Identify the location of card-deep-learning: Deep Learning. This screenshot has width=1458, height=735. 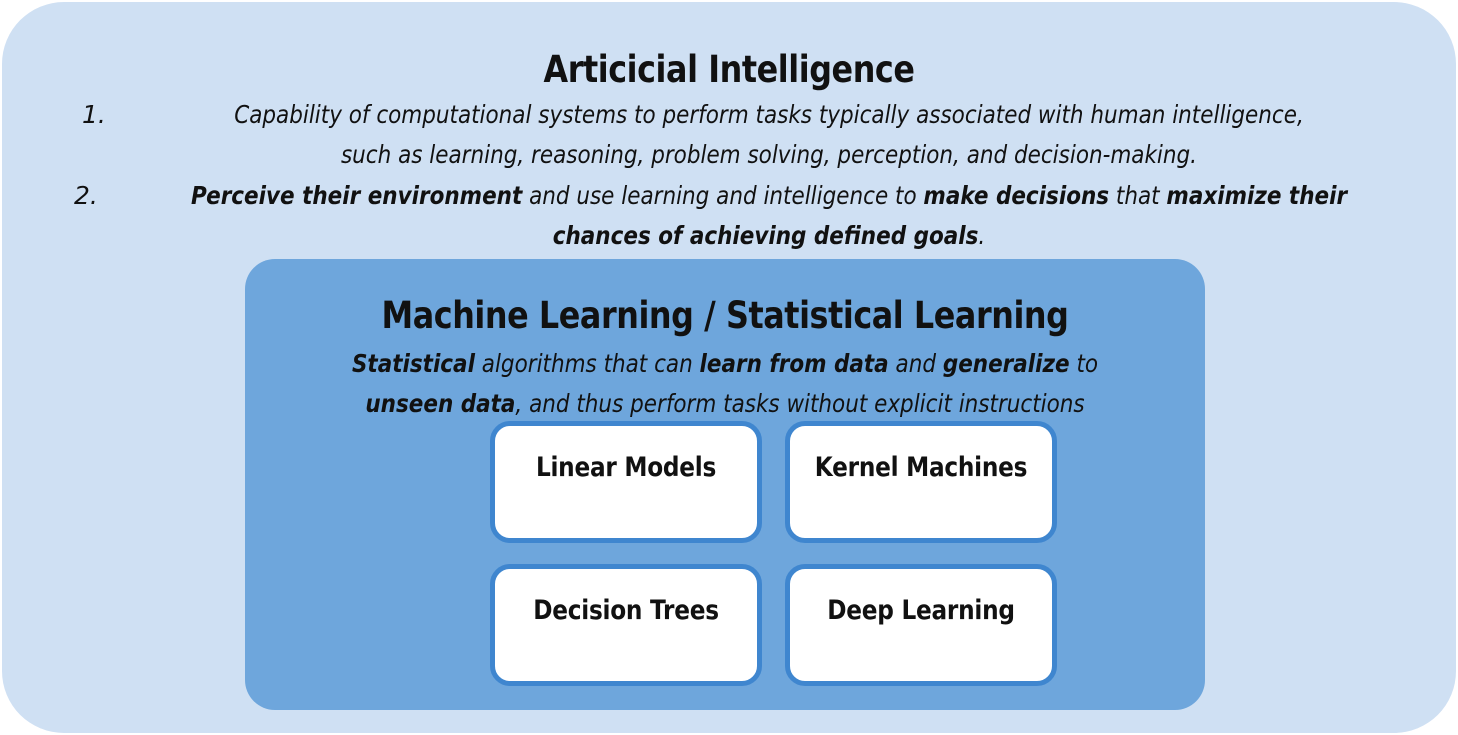
(921, 625).